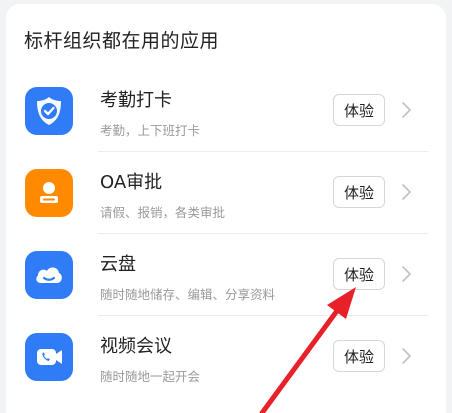  What do you see at coordinates (49, 357) in the screenshot?
I see `video-call-icon` at bounding box center [49, 357].